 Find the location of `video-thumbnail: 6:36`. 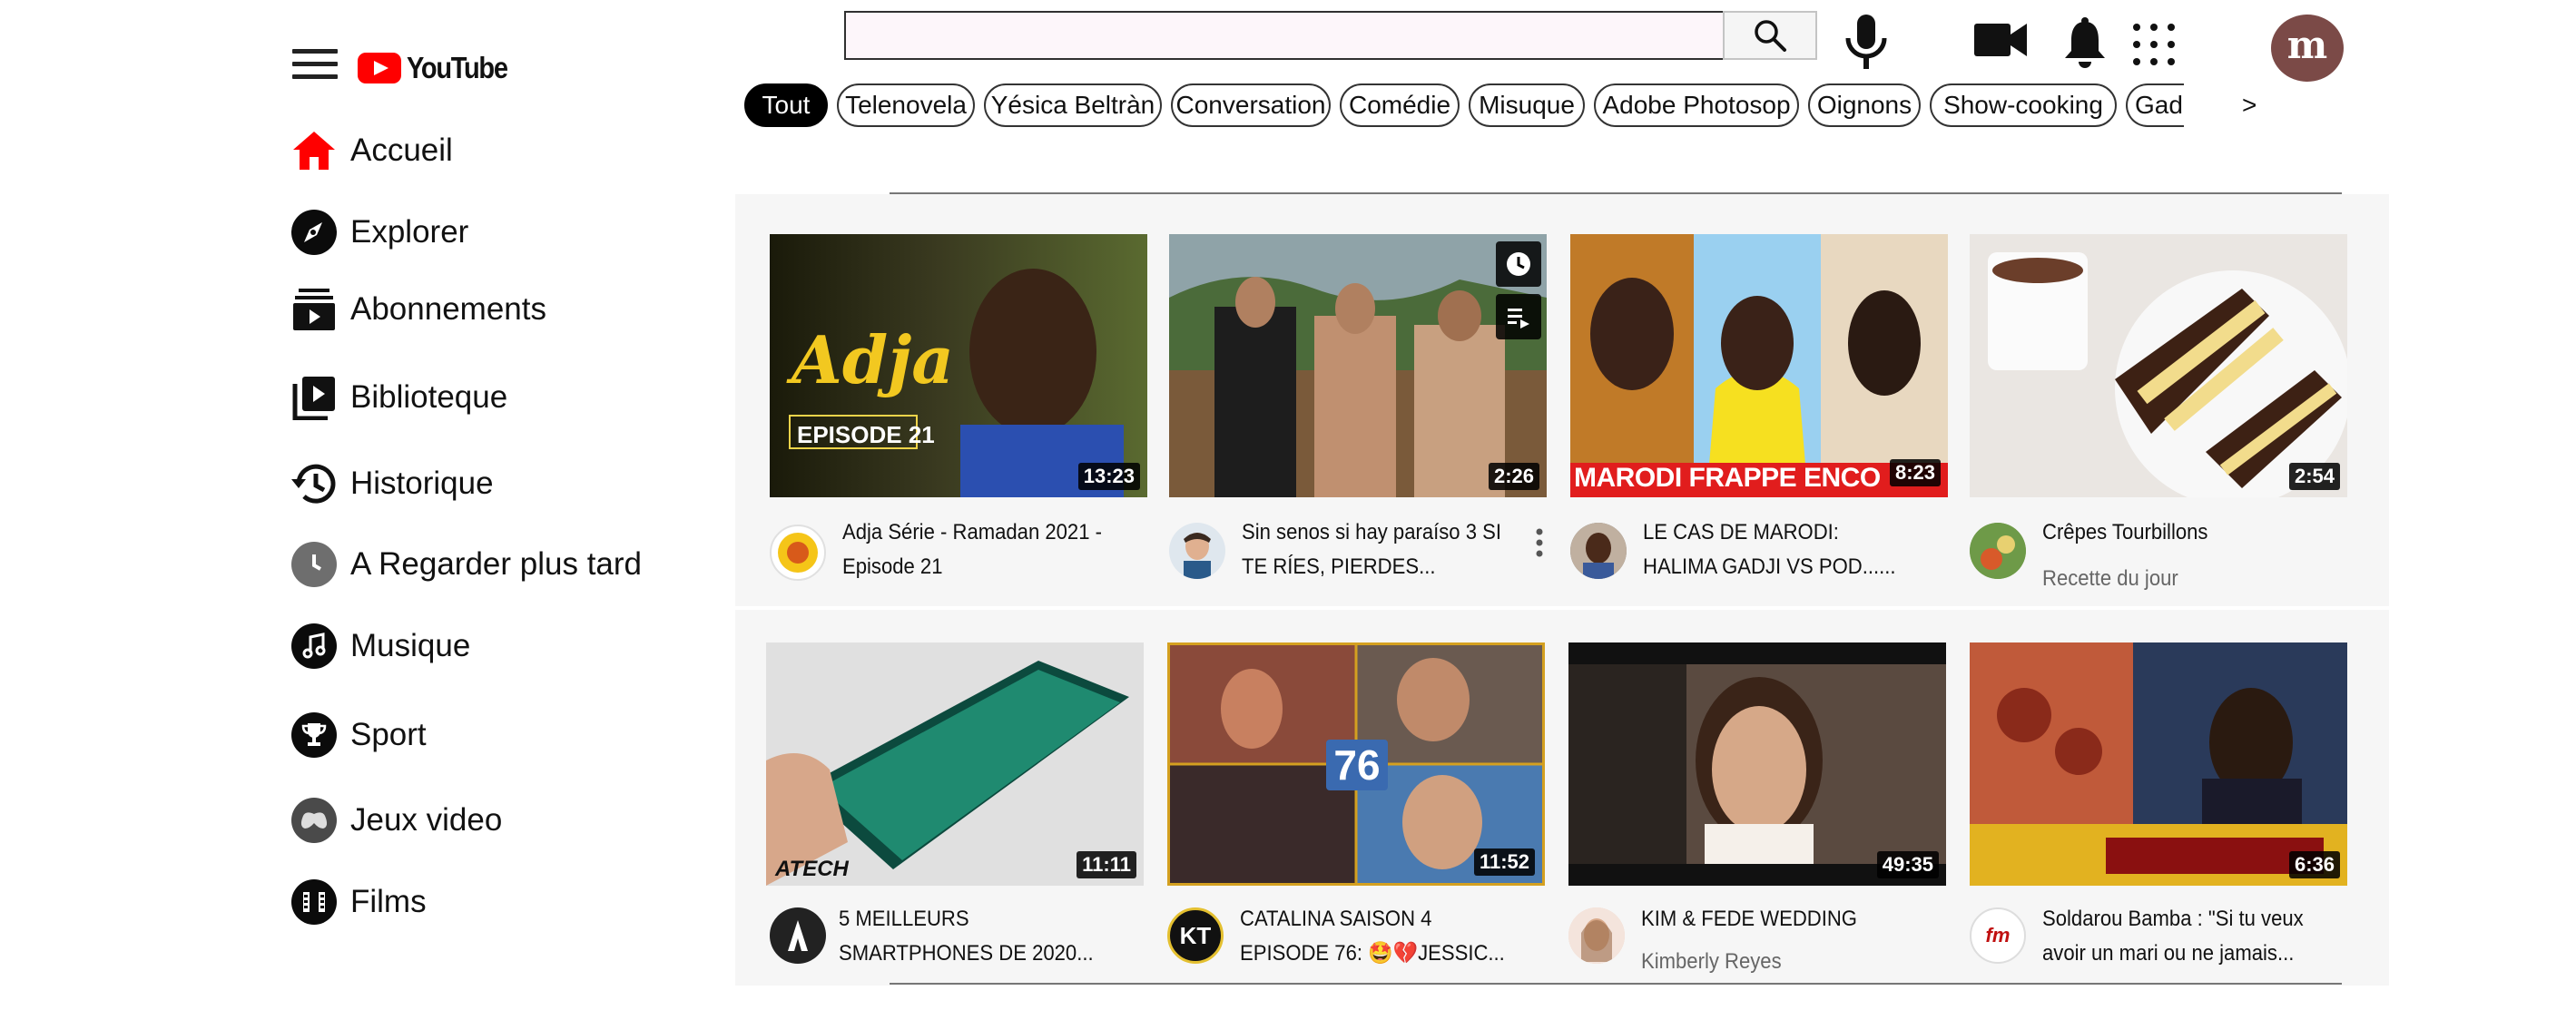

video-thumbnail: 6:36 is located at coordinates (2158, 764).